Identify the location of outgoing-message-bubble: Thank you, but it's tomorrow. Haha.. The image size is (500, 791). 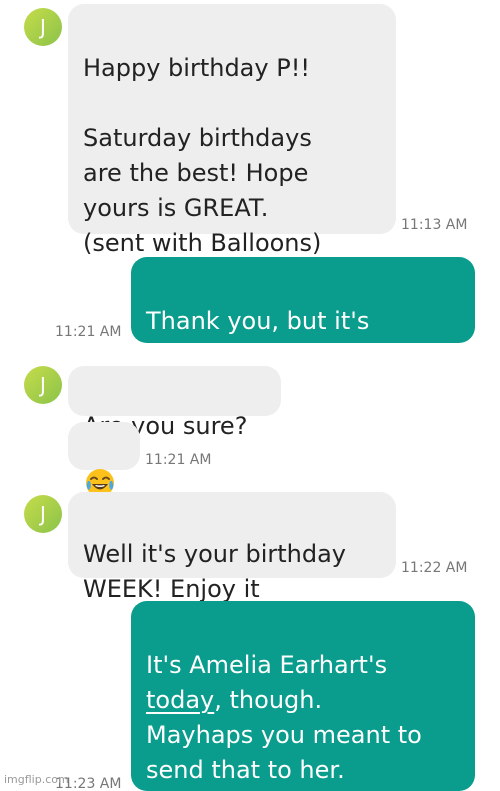
(303, 313).